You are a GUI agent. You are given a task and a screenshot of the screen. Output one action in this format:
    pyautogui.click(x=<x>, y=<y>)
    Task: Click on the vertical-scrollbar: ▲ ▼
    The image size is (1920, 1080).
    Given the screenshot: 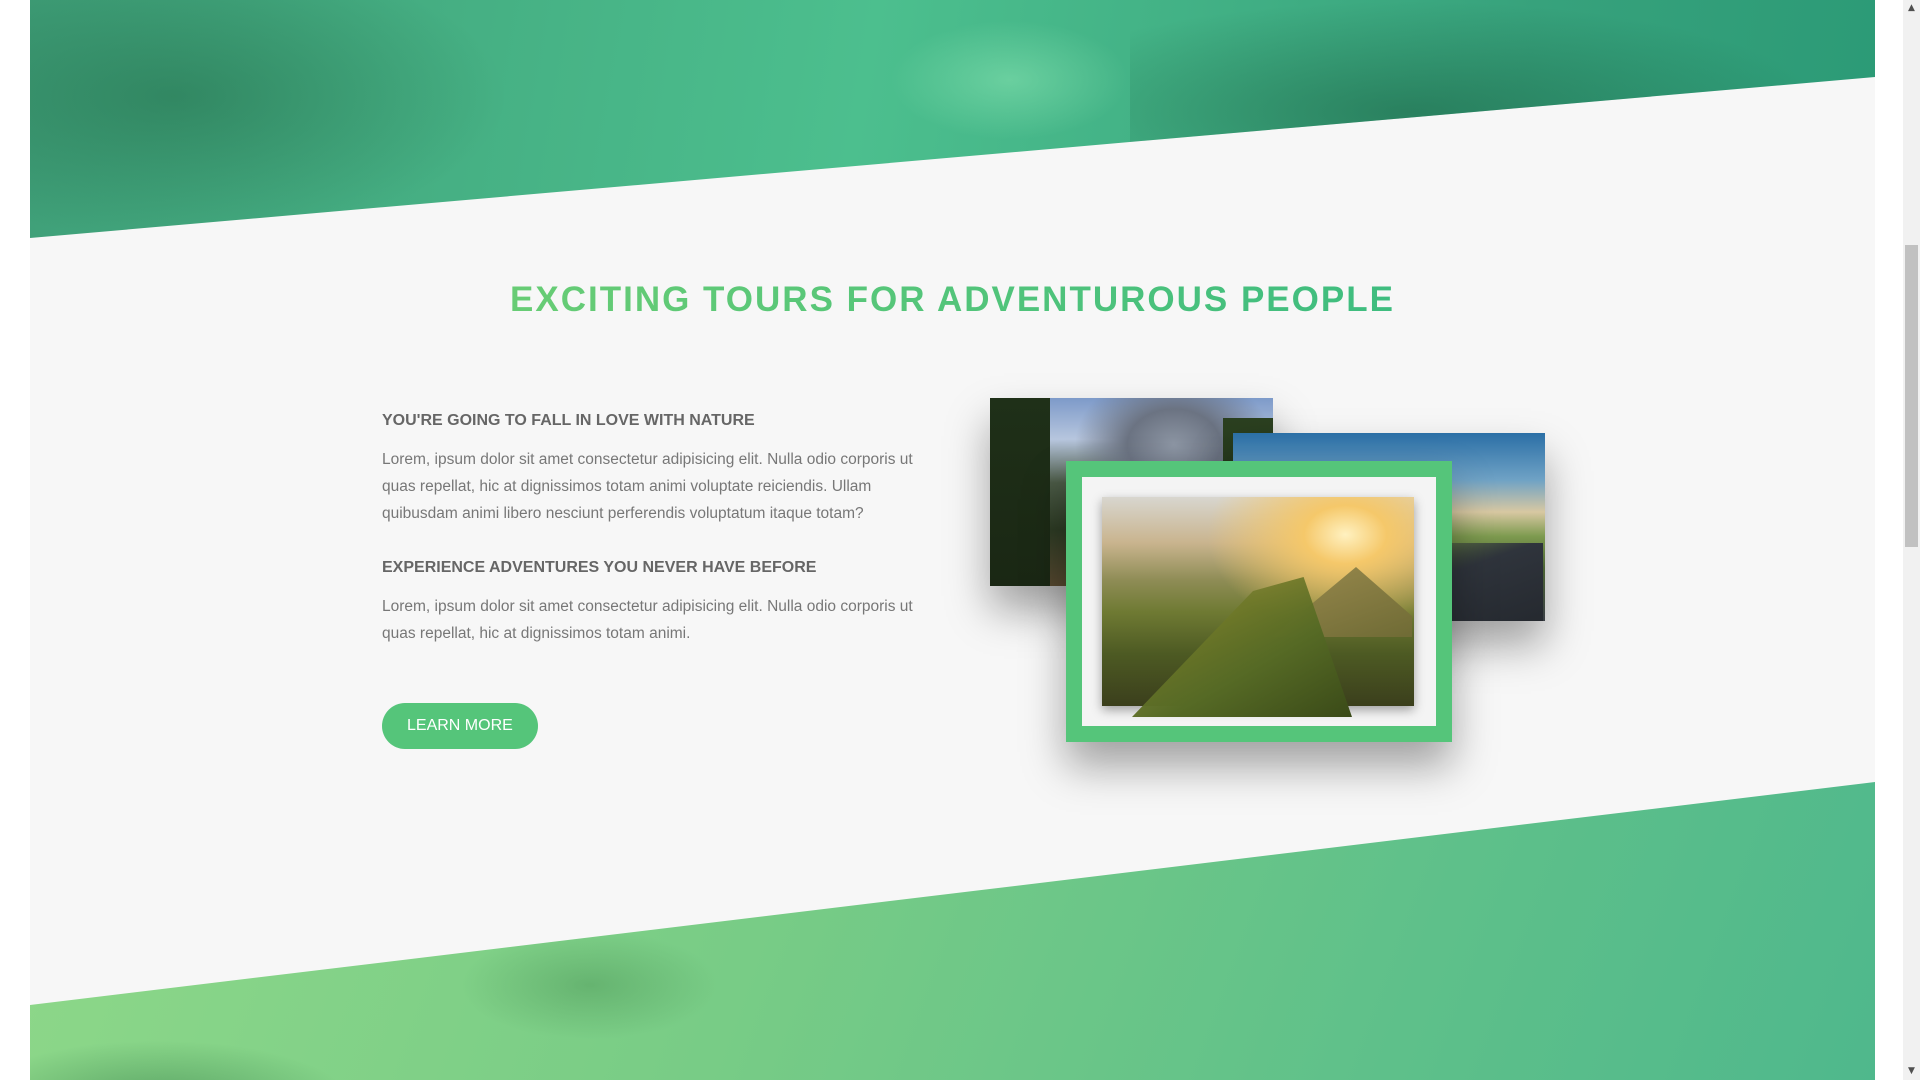 What is the action you would take?
    pyautogui.click(x=1911, y=540)
    